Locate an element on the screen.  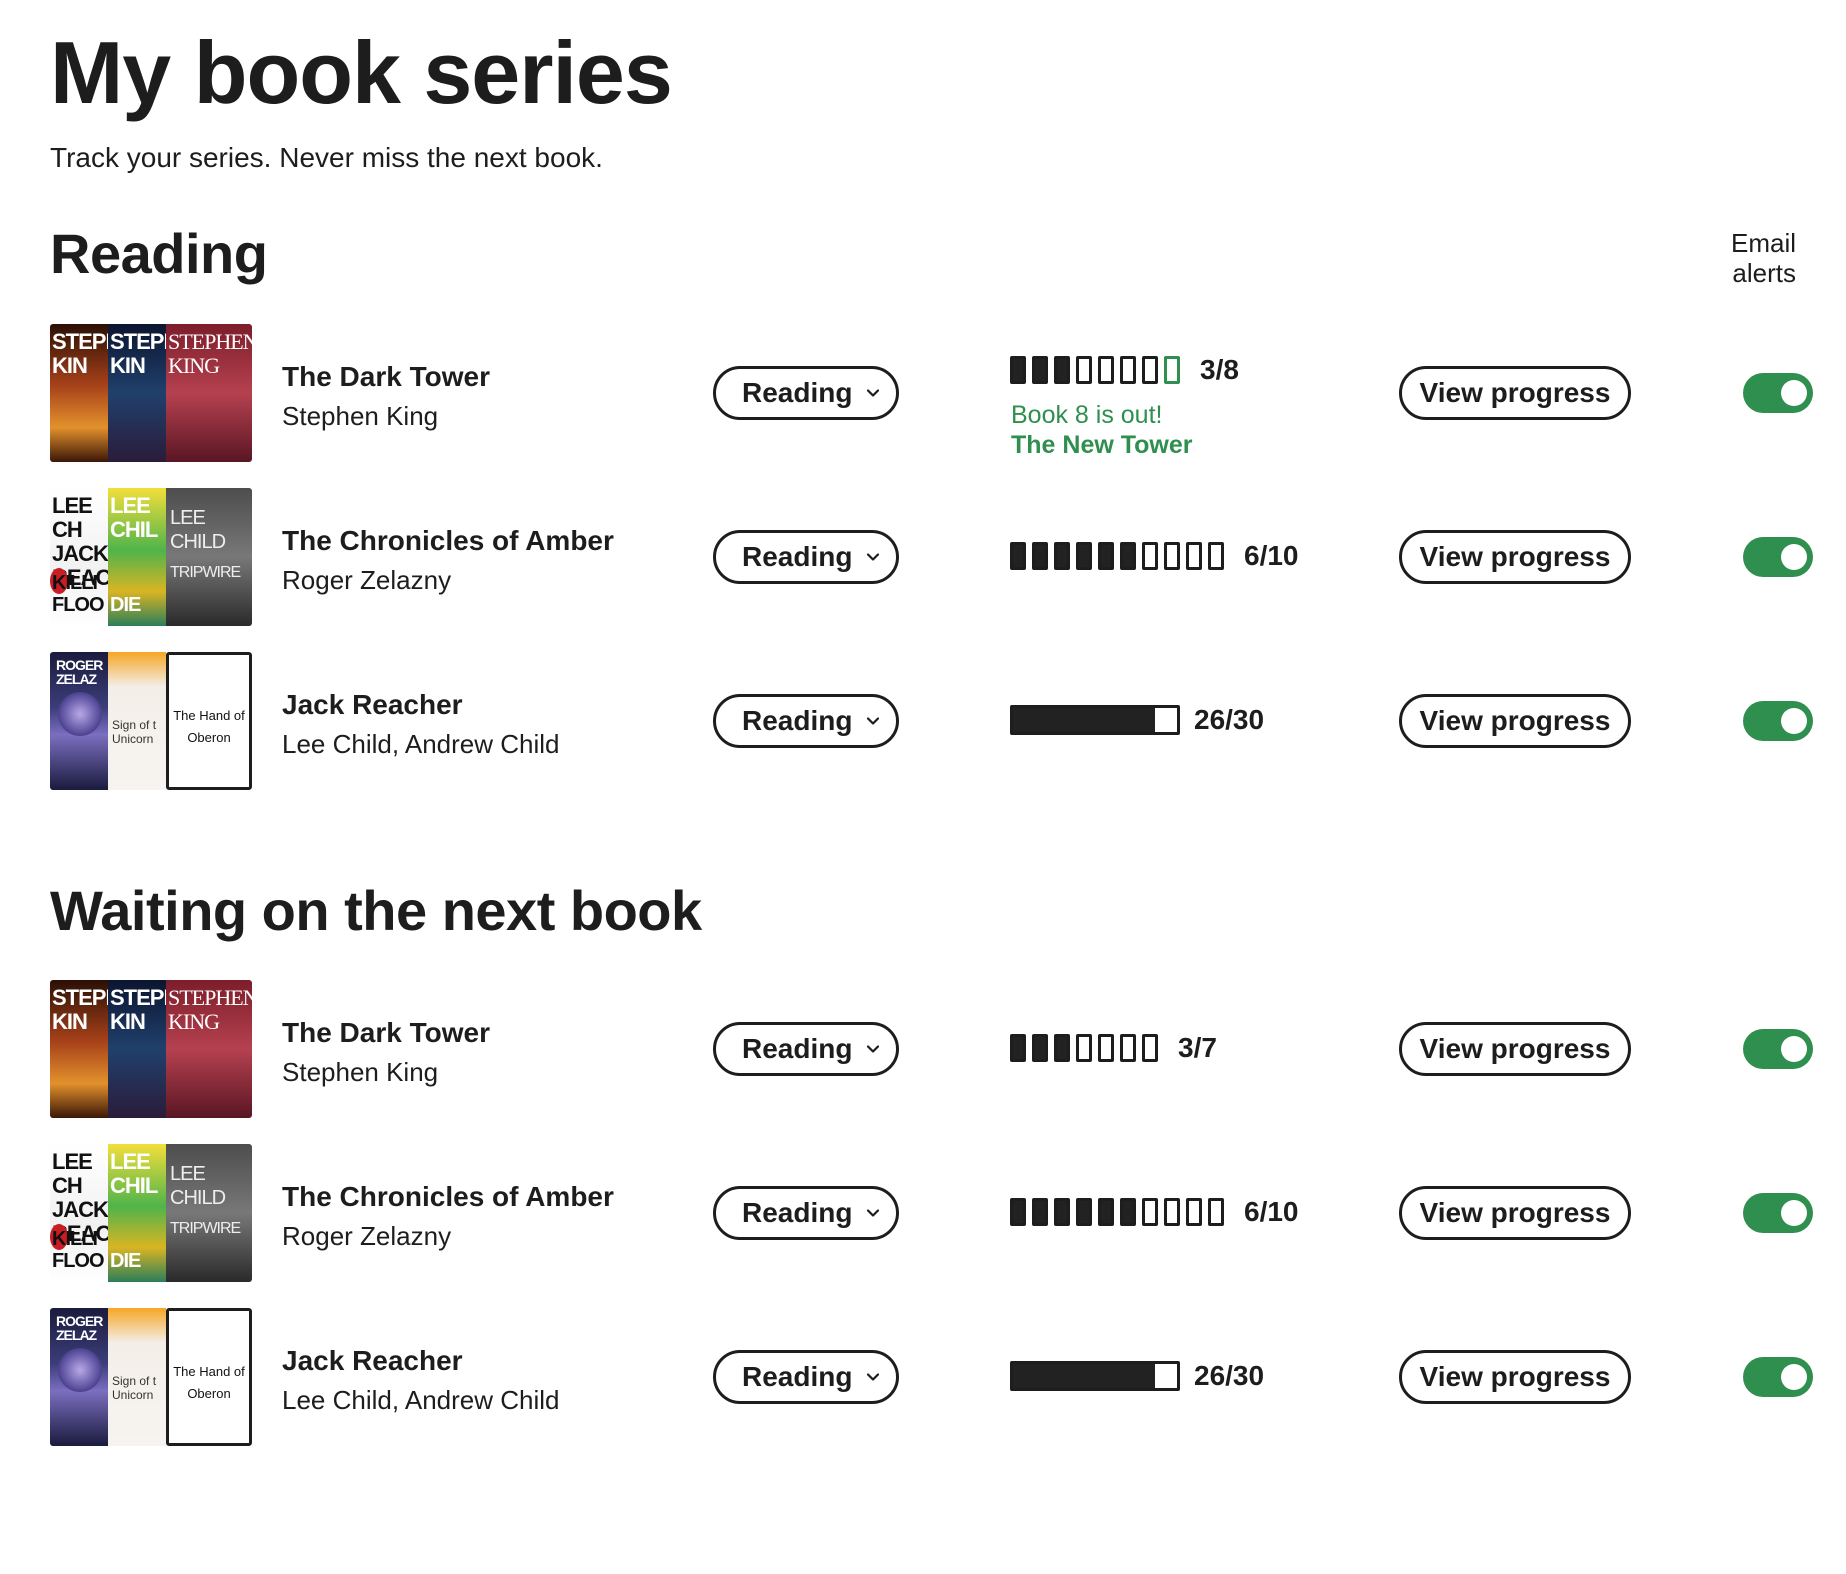
book-cover: Sign of t Unicorn is located at coordinates (137, 1377).